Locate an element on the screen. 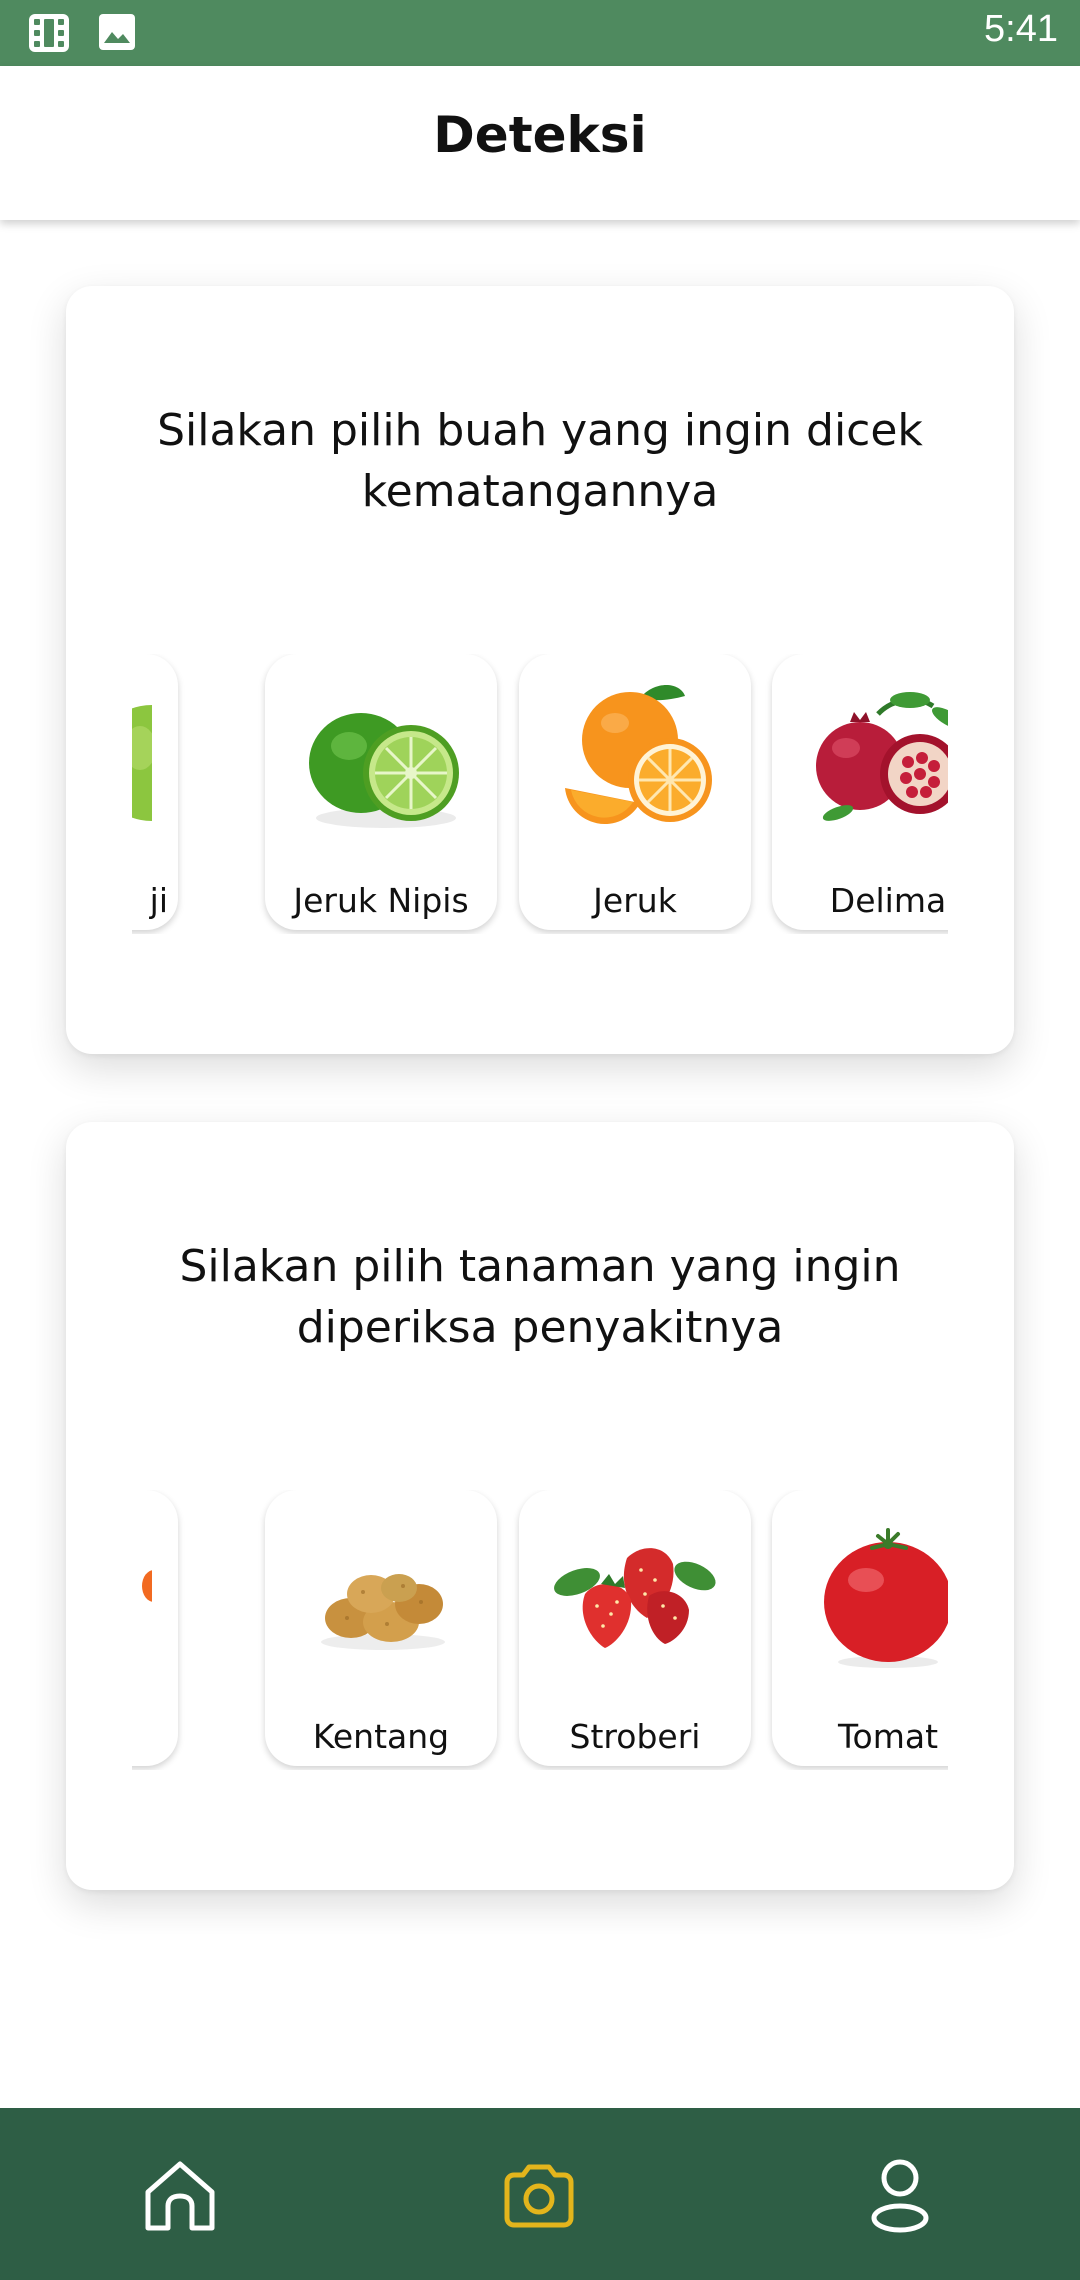  fruit-item-delima: Delima is located at coordinates (860, 792).